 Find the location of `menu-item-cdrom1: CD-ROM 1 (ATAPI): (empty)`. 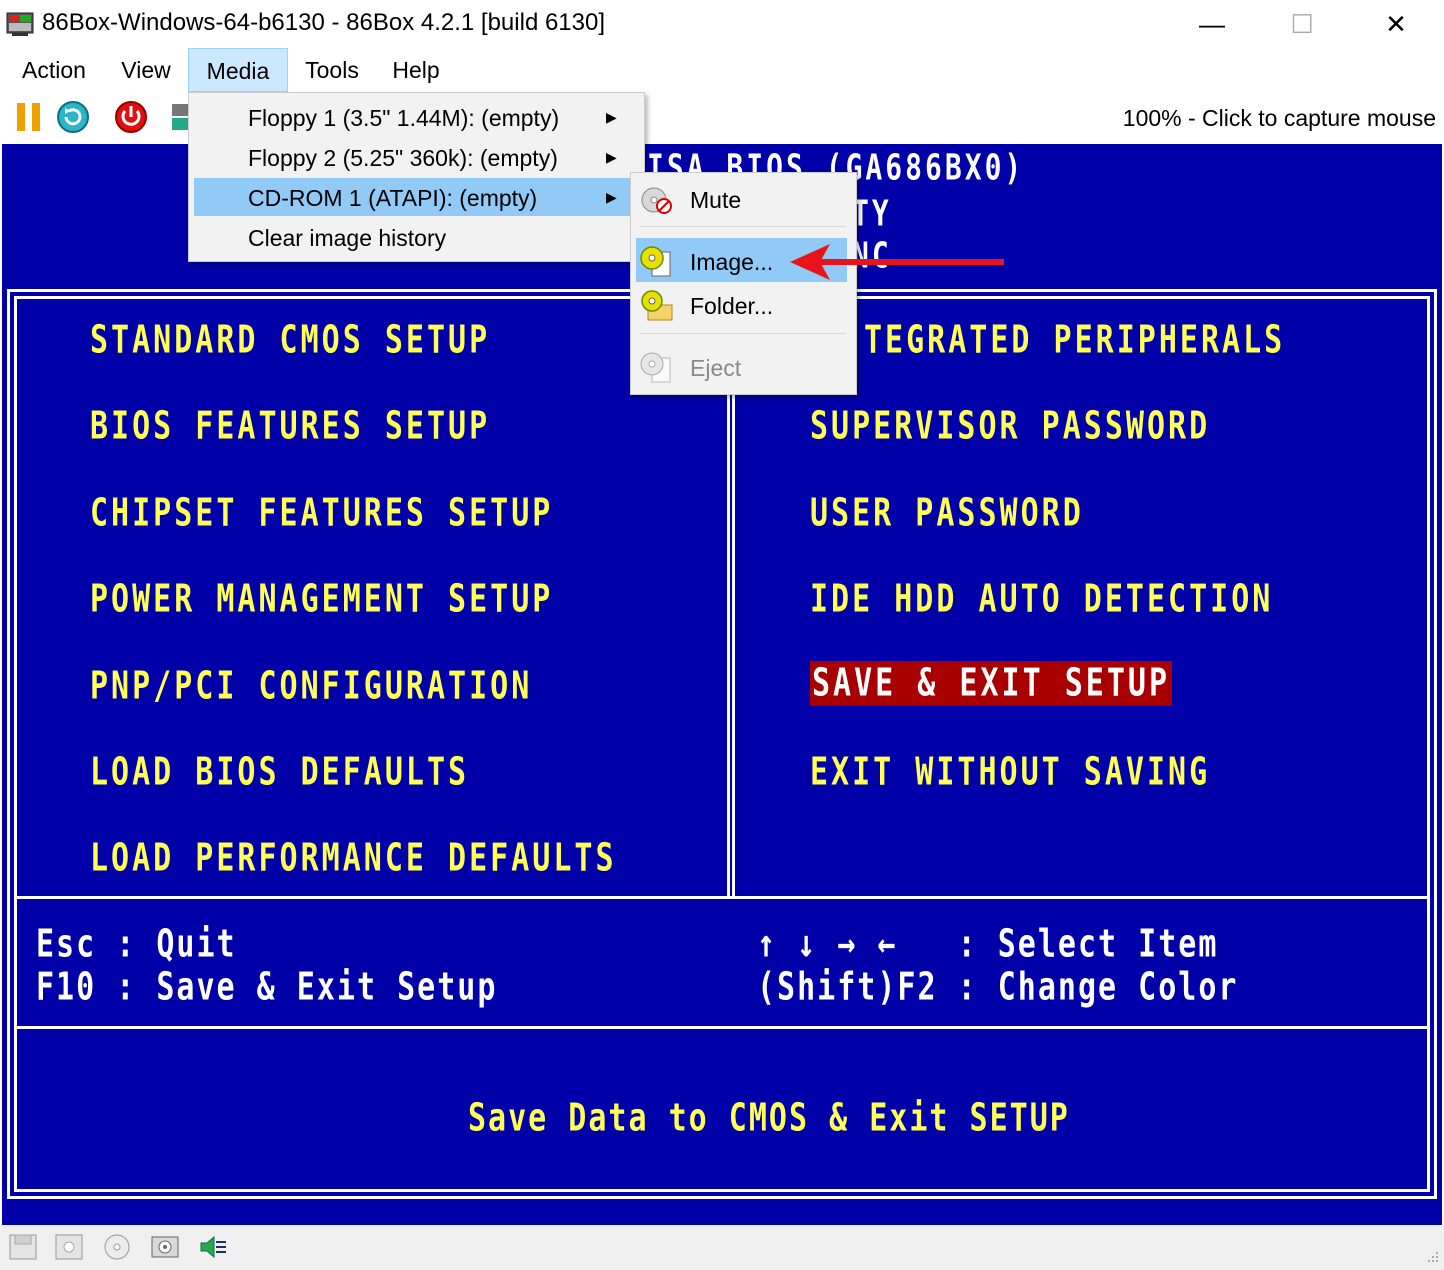

menu-item-cdrom1: CD-ROM 1 (ATAPI): (empty) is located at coordinates (392, 198).